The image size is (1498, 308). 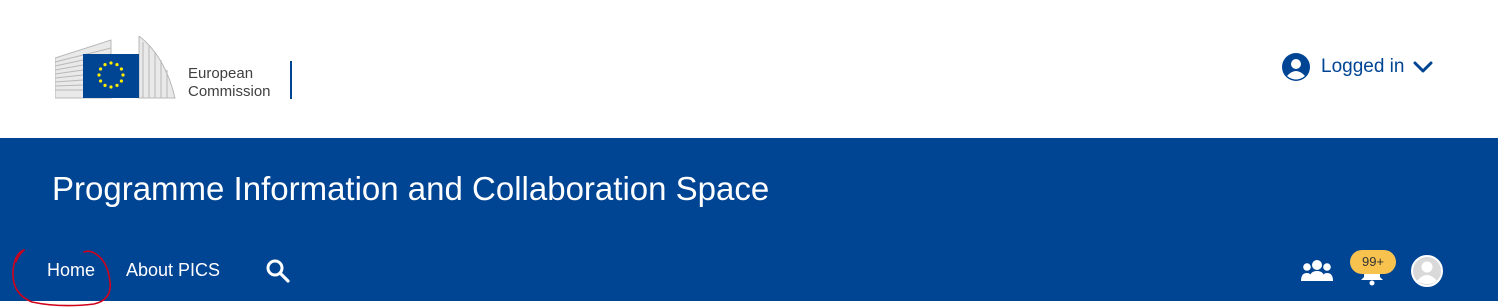 I want to click on avatar-icon, so click(x=1427, y=271).